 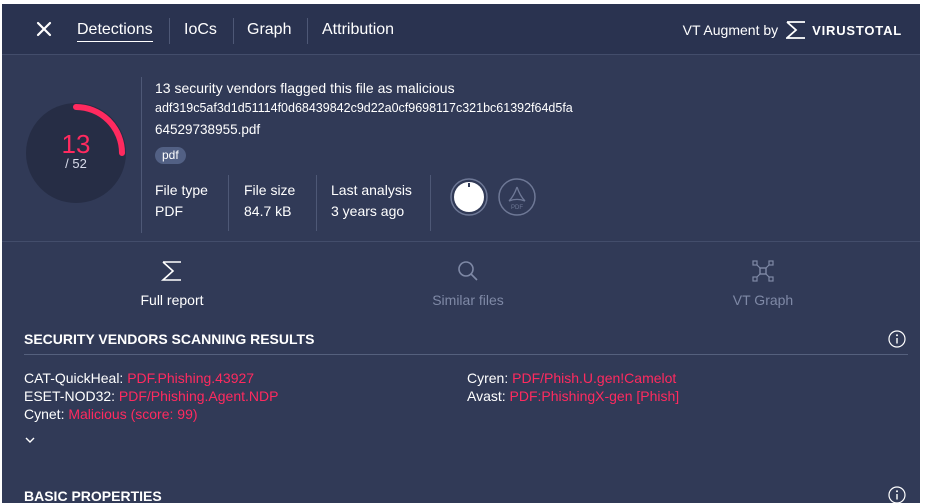 What do you see at coordinates (468, 300) in the screenshot?
I see `similar-files-label: Similar files` at bounding box center [468, 300].